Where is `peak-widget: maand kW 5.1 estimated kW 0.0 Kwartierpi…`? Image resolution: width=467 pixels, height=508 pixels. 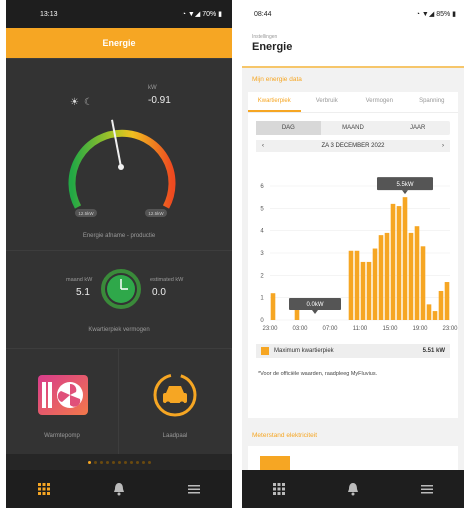 peak-widget: maand kW 5.1 estimated kW 0.0 Kwartierpi… is located at coordinates (125, 301).